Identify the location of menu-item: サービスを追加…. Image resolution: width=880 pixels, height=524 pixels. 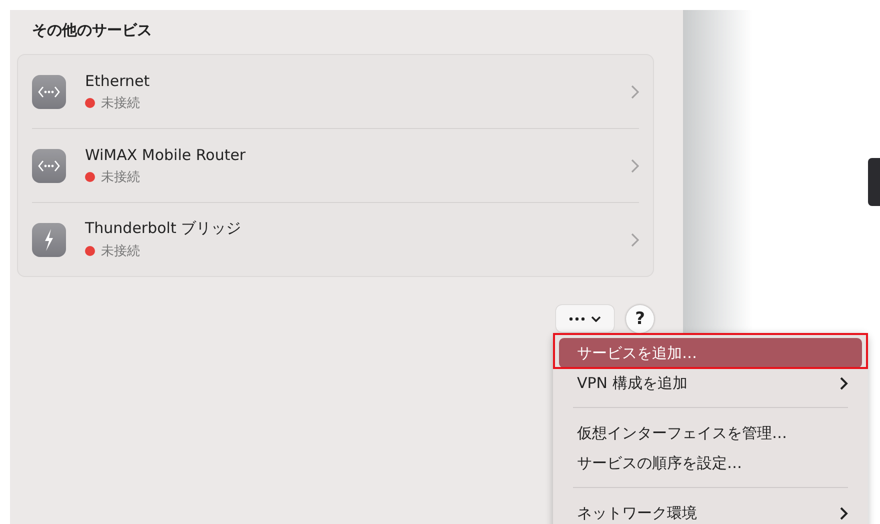
(710, 353).